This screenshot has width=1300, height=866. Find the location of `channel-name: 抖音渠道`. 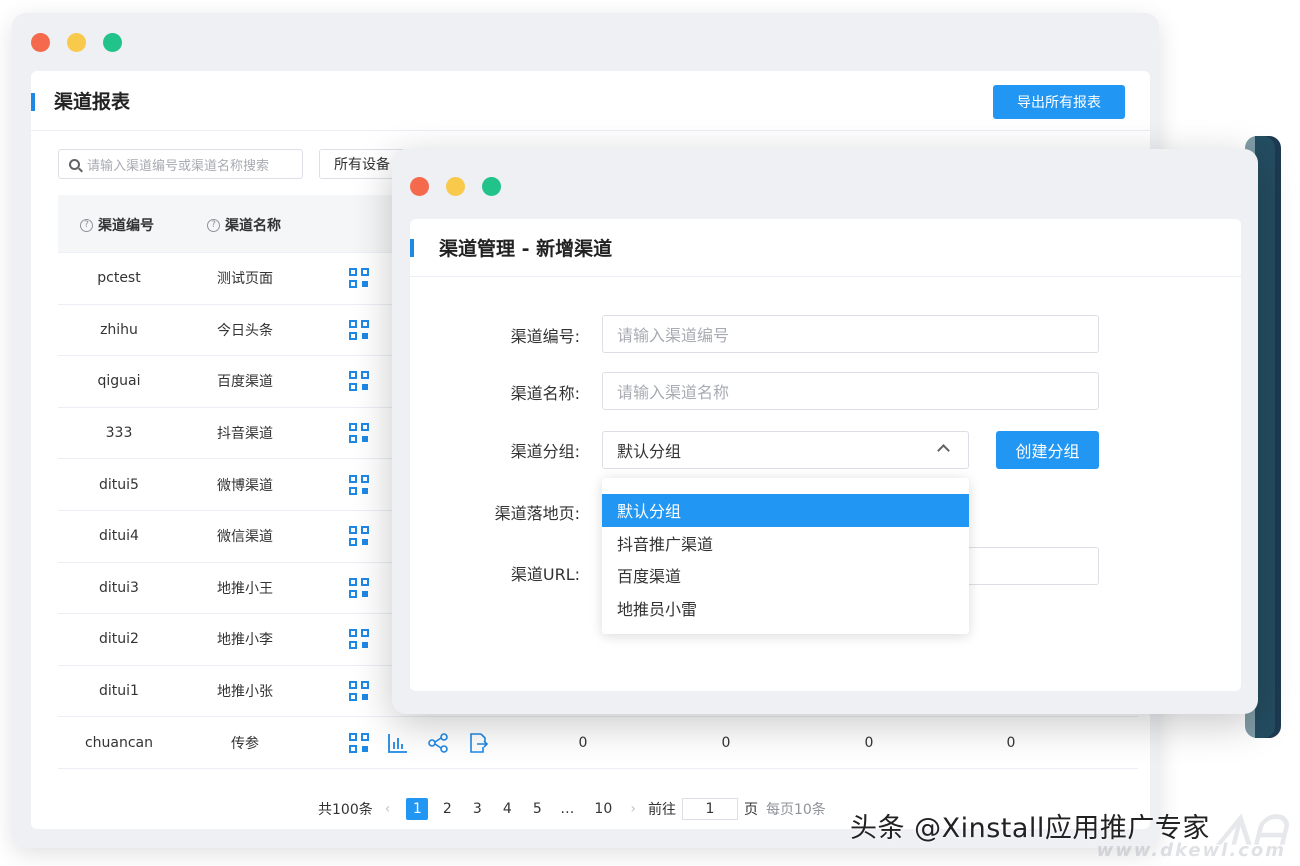

channel-name: 抖音渠道 is located at coordinates (245, 434).